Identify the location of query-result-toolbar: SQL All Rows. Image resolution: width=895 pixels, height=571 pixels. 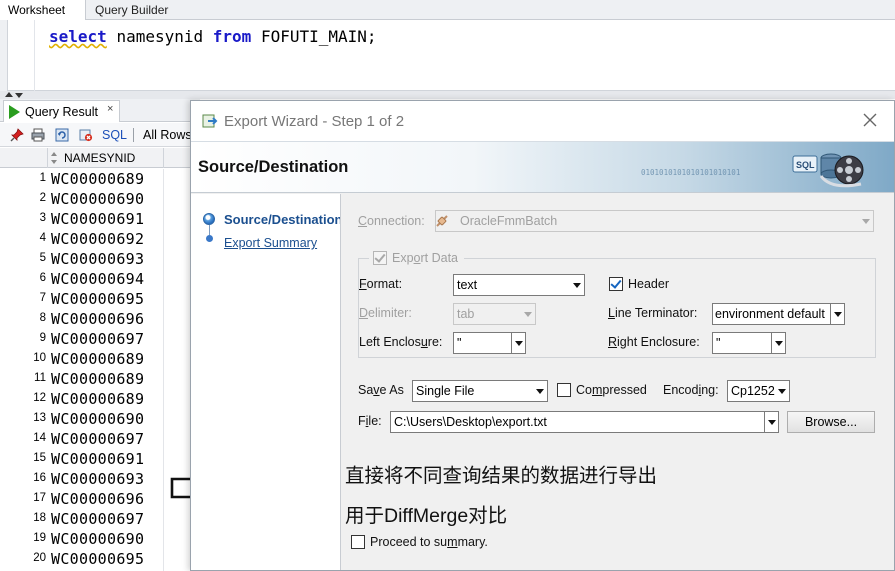
(100, 135).